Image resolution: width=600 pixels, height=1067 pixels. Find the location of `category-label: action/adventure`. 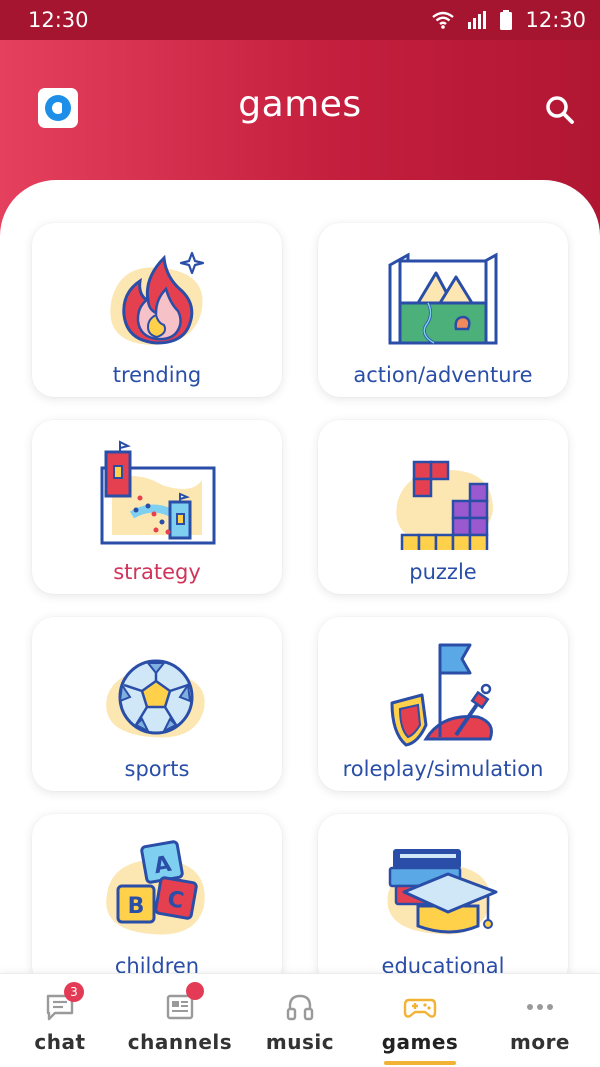

category-label: action/adventure is located at coordinates (443, 375).